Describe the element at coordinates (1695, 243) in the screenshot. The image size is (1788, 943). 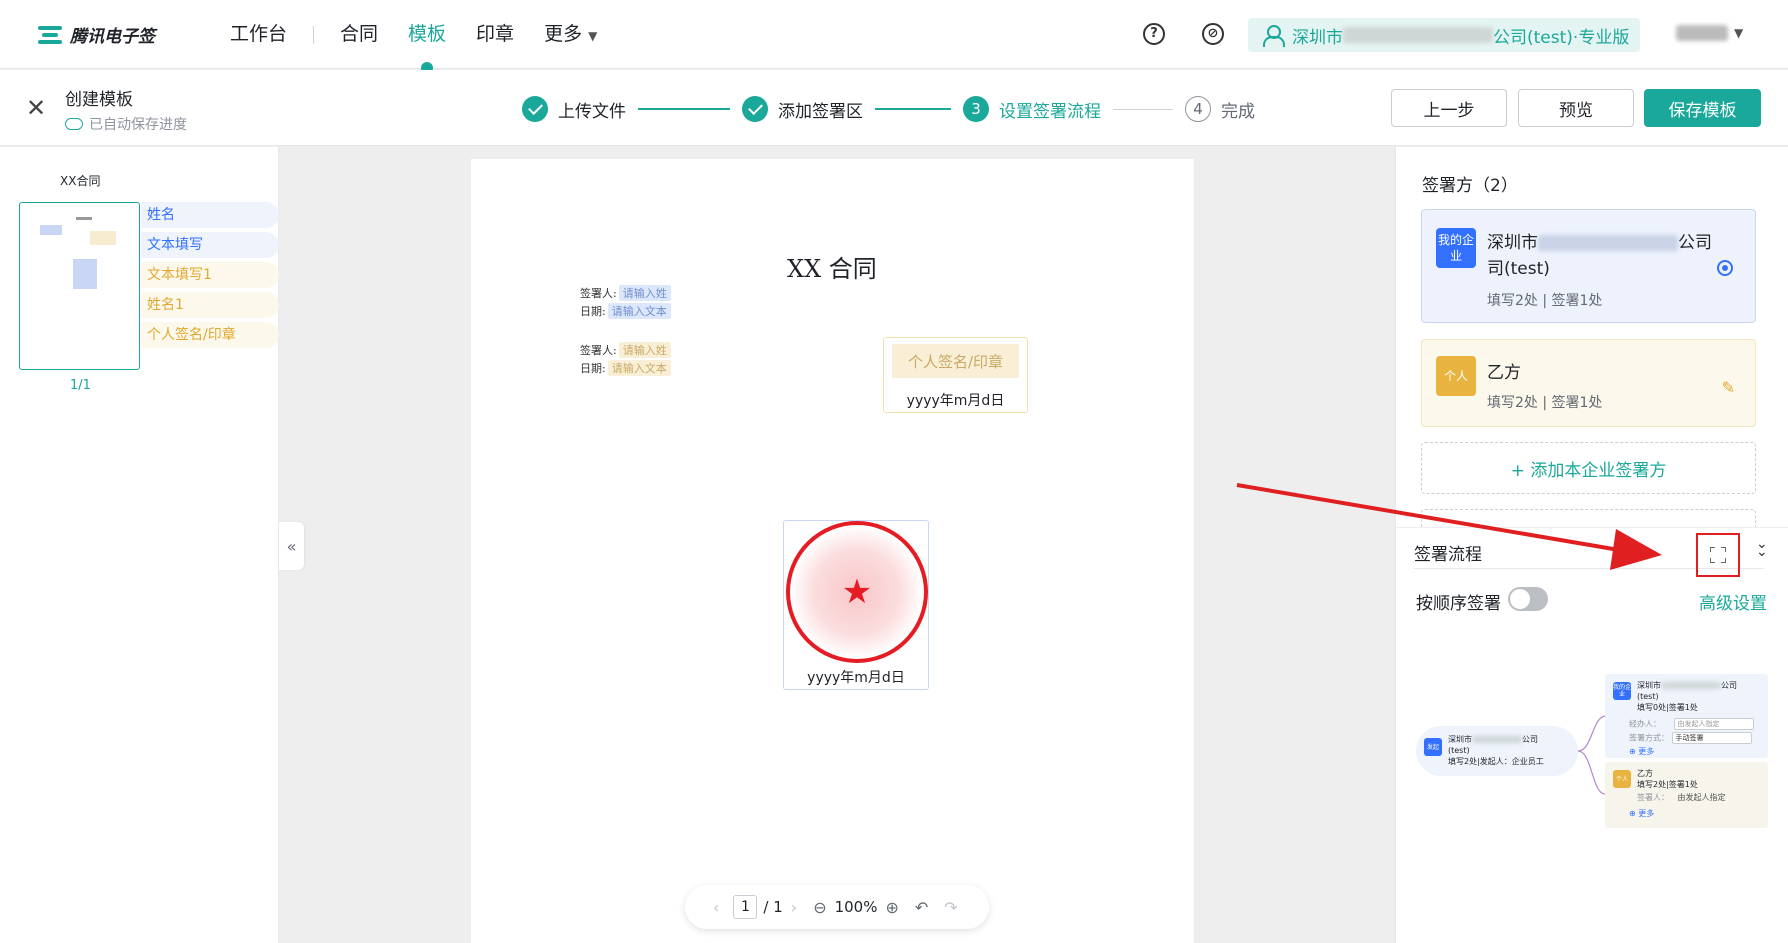
I see `company-name-suffix: 公司` at that location.